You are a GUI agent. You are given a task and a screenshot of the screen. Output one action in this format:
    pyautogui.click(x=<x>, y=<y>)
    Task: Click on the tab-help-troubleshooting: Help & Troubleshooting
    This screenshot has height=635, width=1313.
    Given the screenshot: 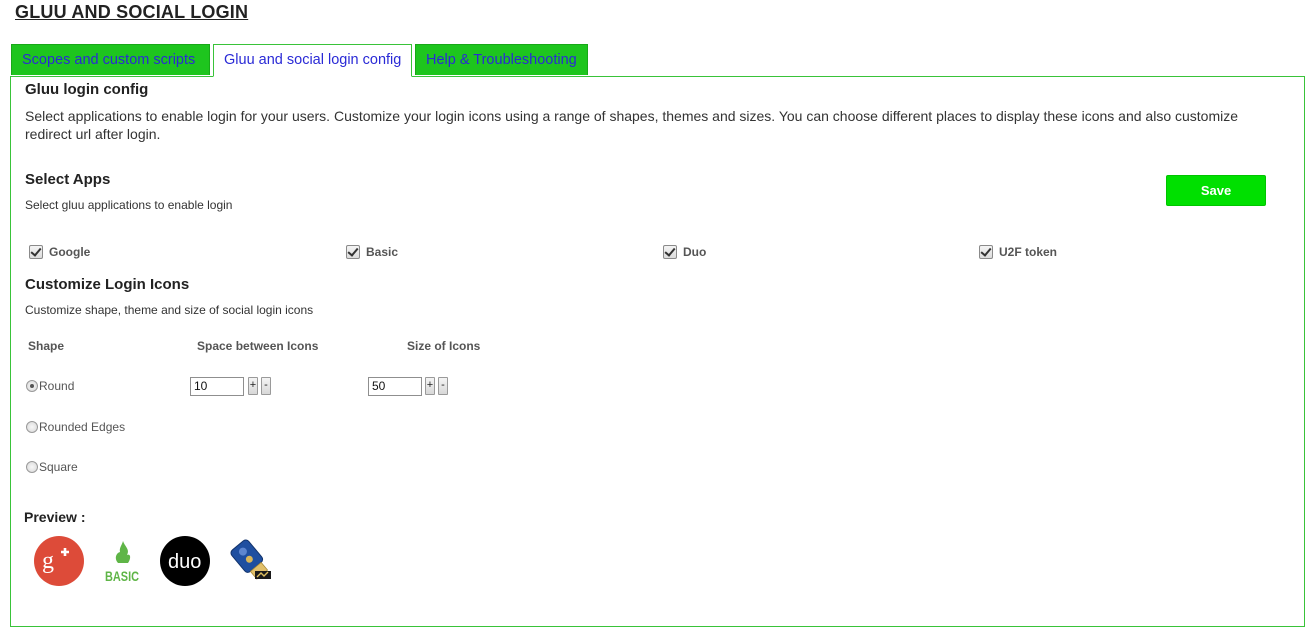 What is the action you would take?
    pyautogui.click(x=501, y=59)
    